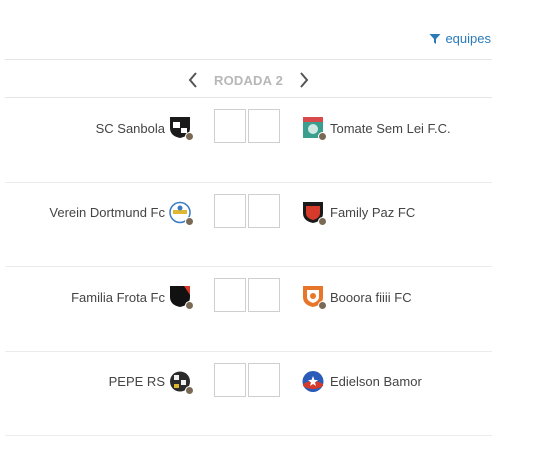 This screenshot has height=465, width=545. I want to click on next-round-button, so click(304, 80).